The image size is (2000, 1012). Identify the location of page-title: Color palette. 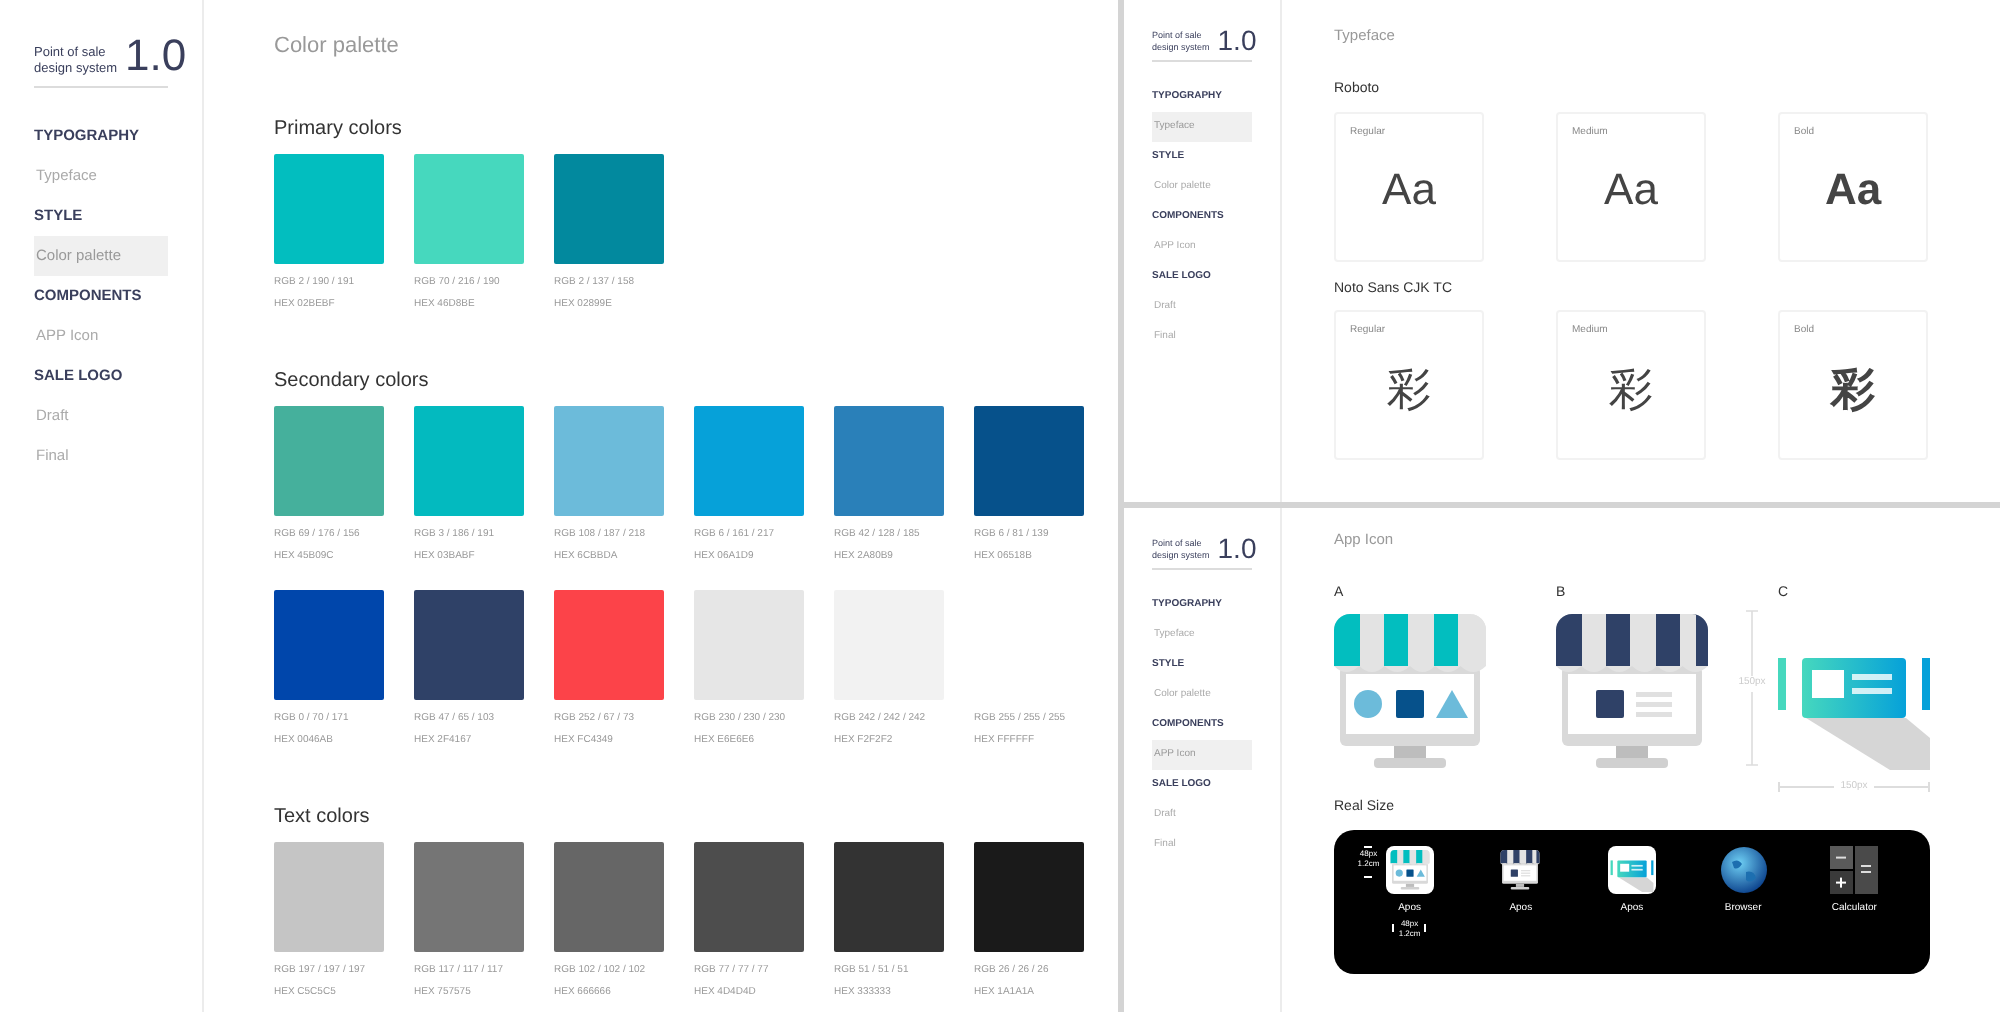
(337, 47).